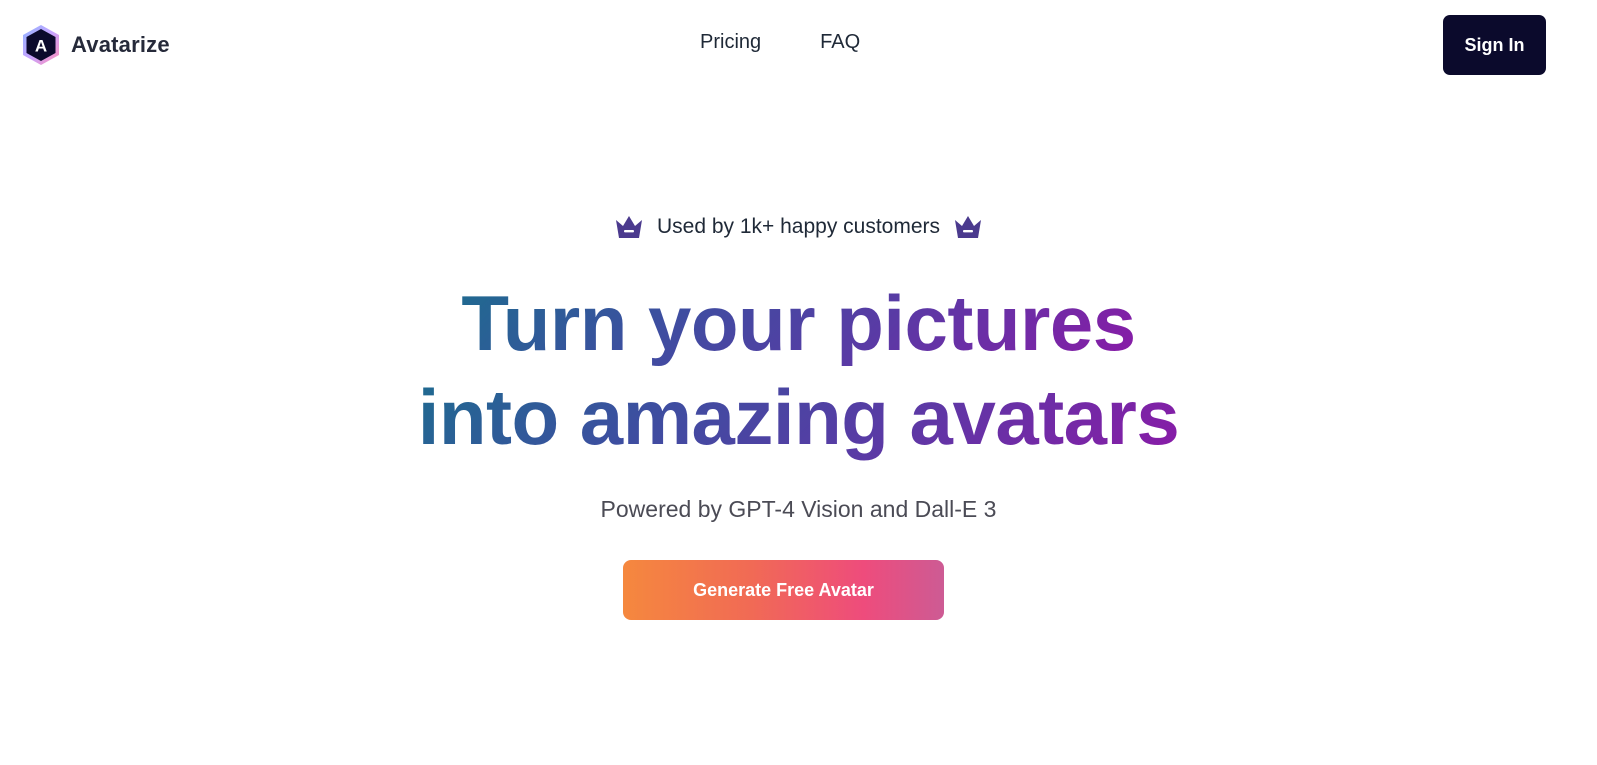 The width and height of the screenshot is (1597, 765). Describe the element at coordinates (799, 417) in the screenshot. I see `headline-line-2: into amazing avatars` at that location.